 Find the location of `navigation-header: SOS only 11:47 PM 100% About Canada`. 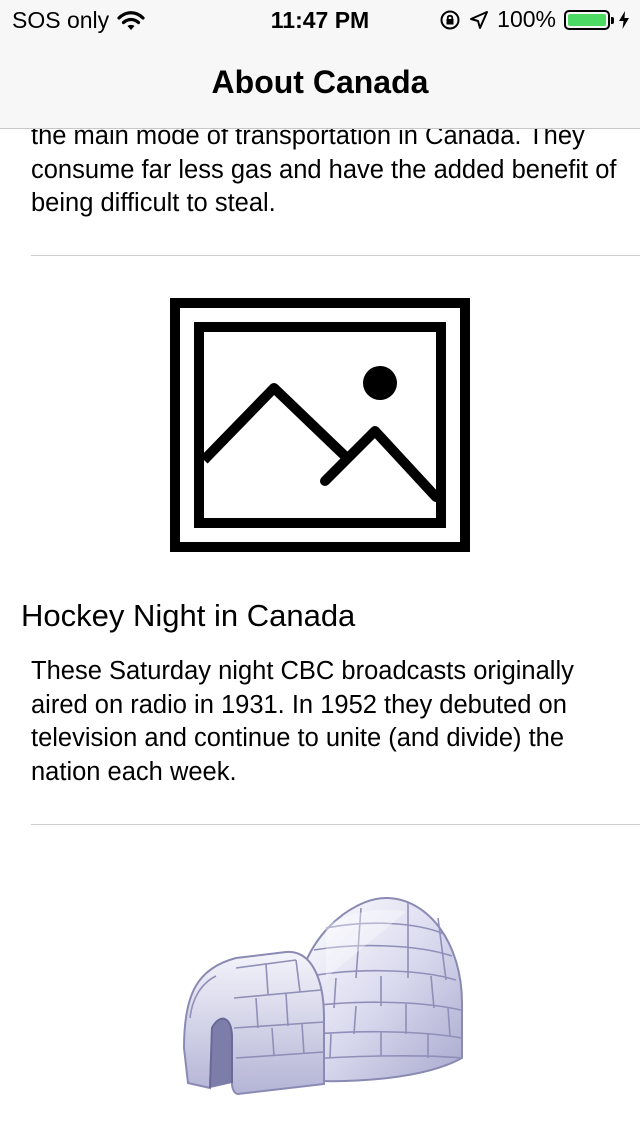

navigation-header: SOS only 11:47 PM 100% About Canada is located at coordinates (320, 64).